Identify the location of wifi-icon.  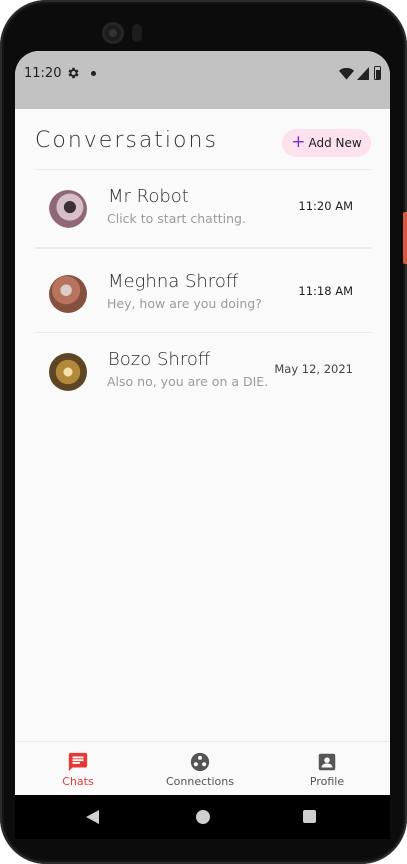
(346, 74).